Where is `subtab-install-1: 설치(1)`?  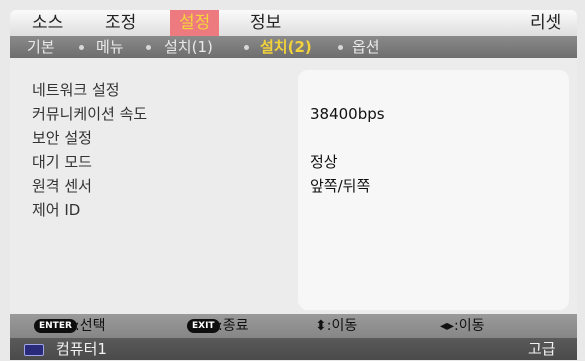
subtab-install-1: 설치(1) is located at coordinates (188, 47).